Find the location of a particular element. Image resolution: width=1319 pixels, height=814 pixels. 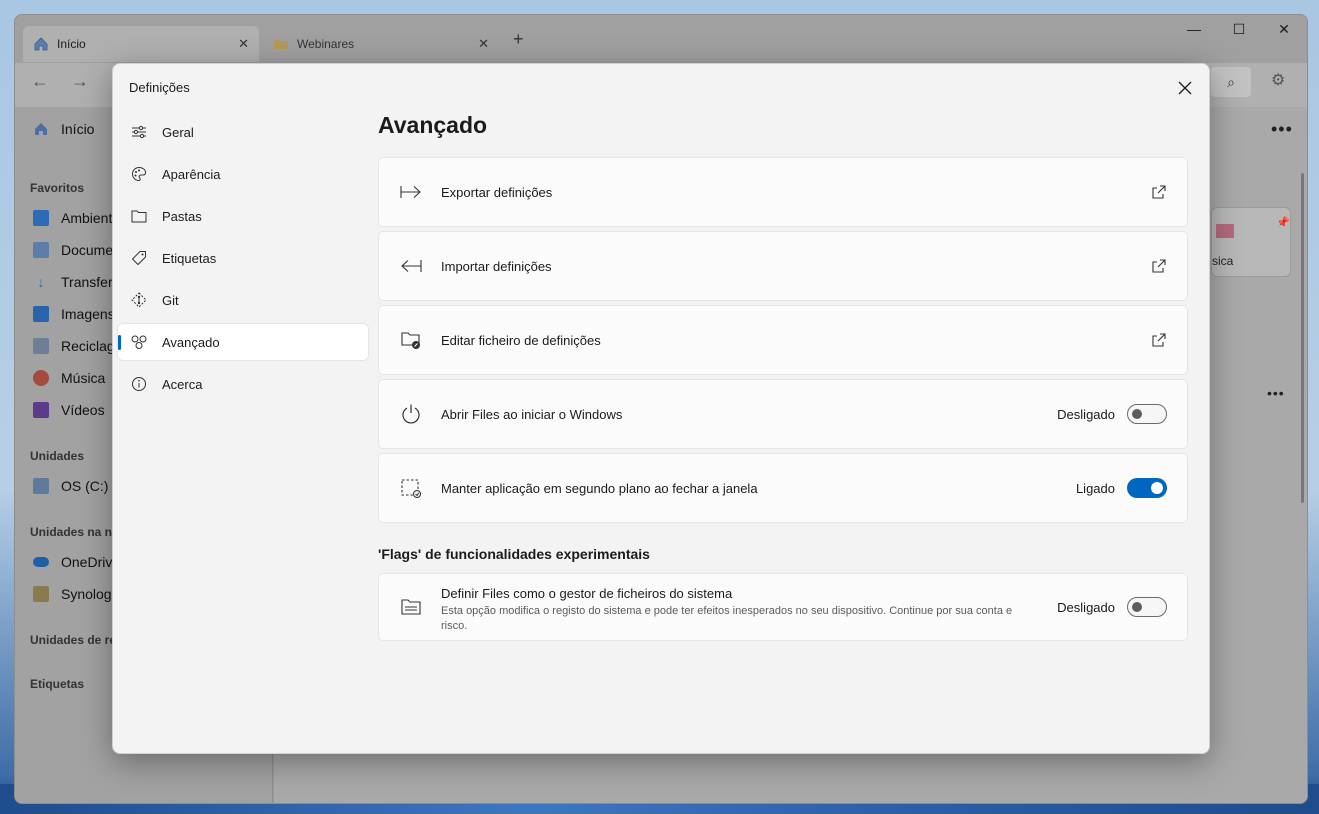

minimize-button: — is located at coordinates (1194, 29).